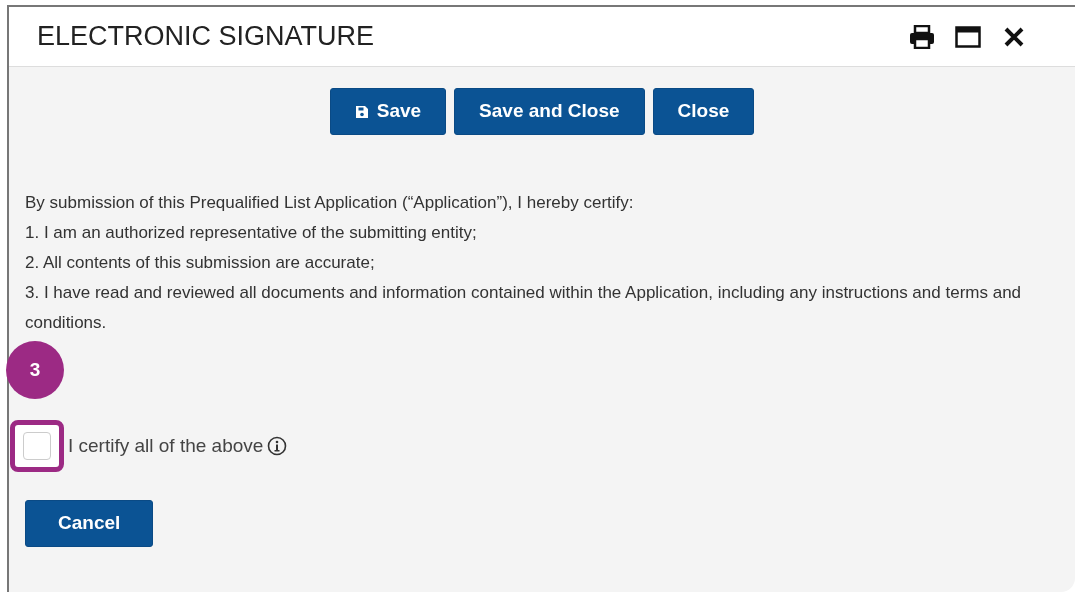 This screenshot has width=1075, height=592. What do you see at coordinates (388, 111) in the screenshot?
I see `toolbar-button: Save` at bounding box center [388, 111].